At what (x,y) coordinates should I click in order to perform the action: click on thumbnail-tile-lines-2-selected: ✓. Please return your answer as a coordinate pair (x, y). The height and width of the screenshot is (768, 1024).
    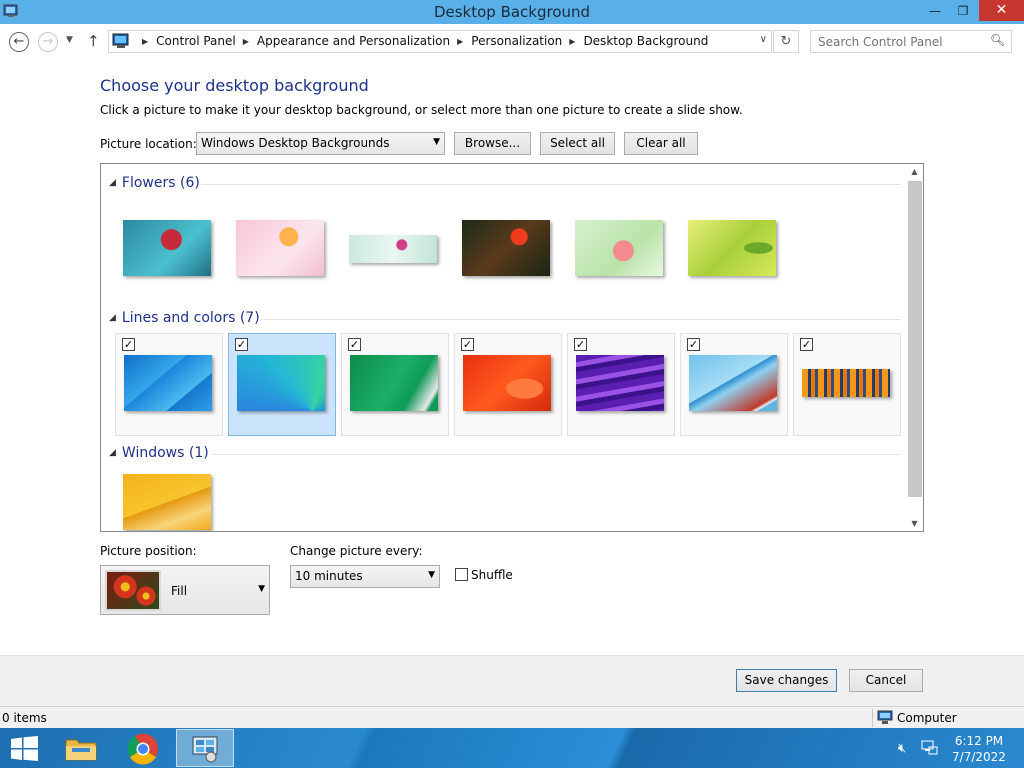
    Looking at the image, I should click on (282, 384).